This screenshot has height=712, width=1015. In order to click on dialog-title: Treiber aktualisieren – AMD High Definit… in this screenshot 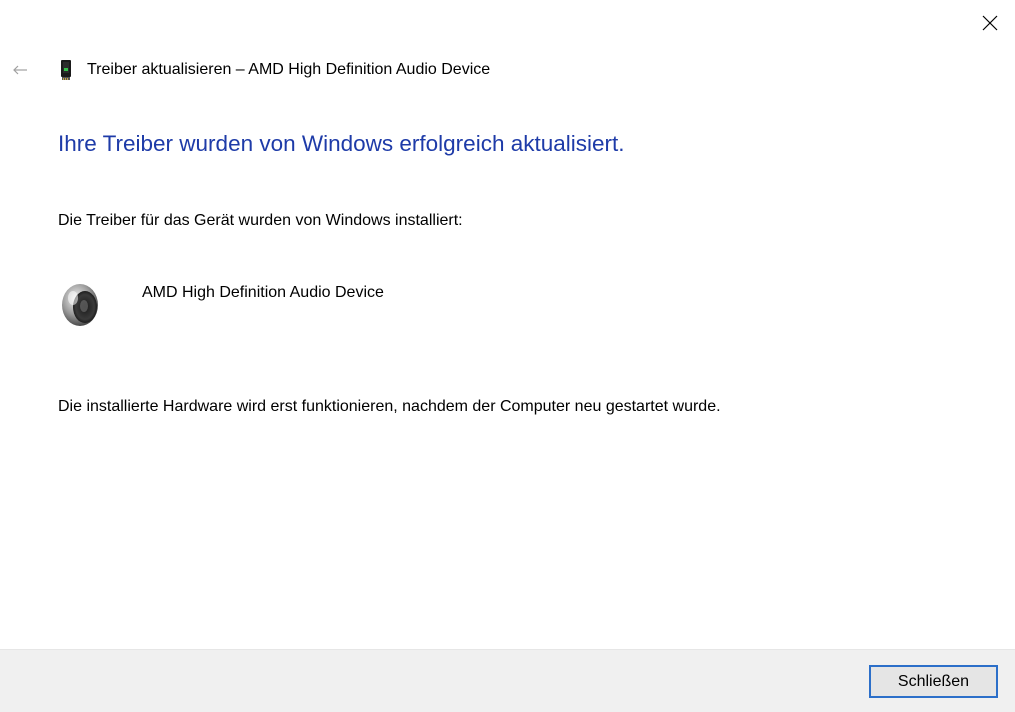, I will do `click(289, 69)`.